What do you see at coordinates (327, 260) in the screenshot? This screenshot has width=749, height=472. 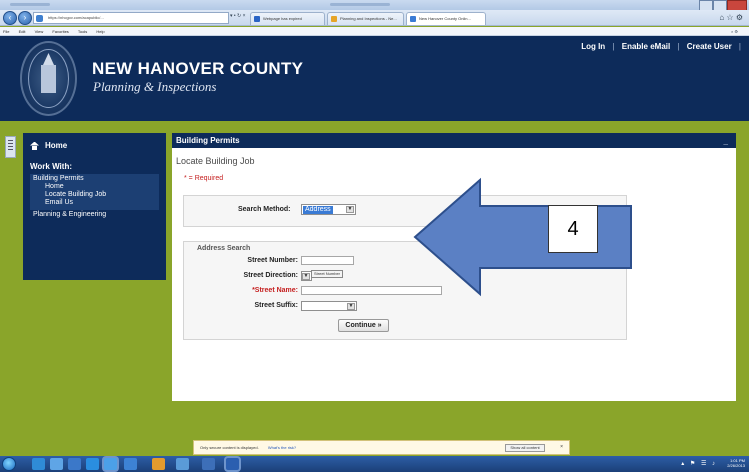 I see `street-number-input` at bounding box center [327, 260].